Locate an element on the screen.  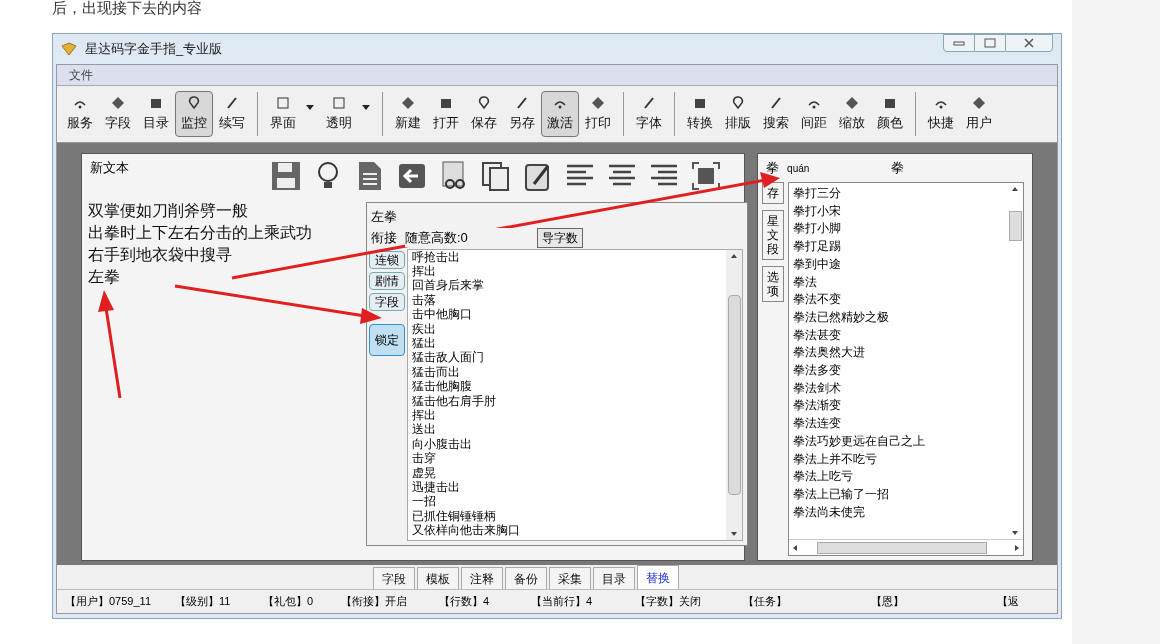
phrase-item: 拳法上吃亏 is located at coordinates (900, 477).